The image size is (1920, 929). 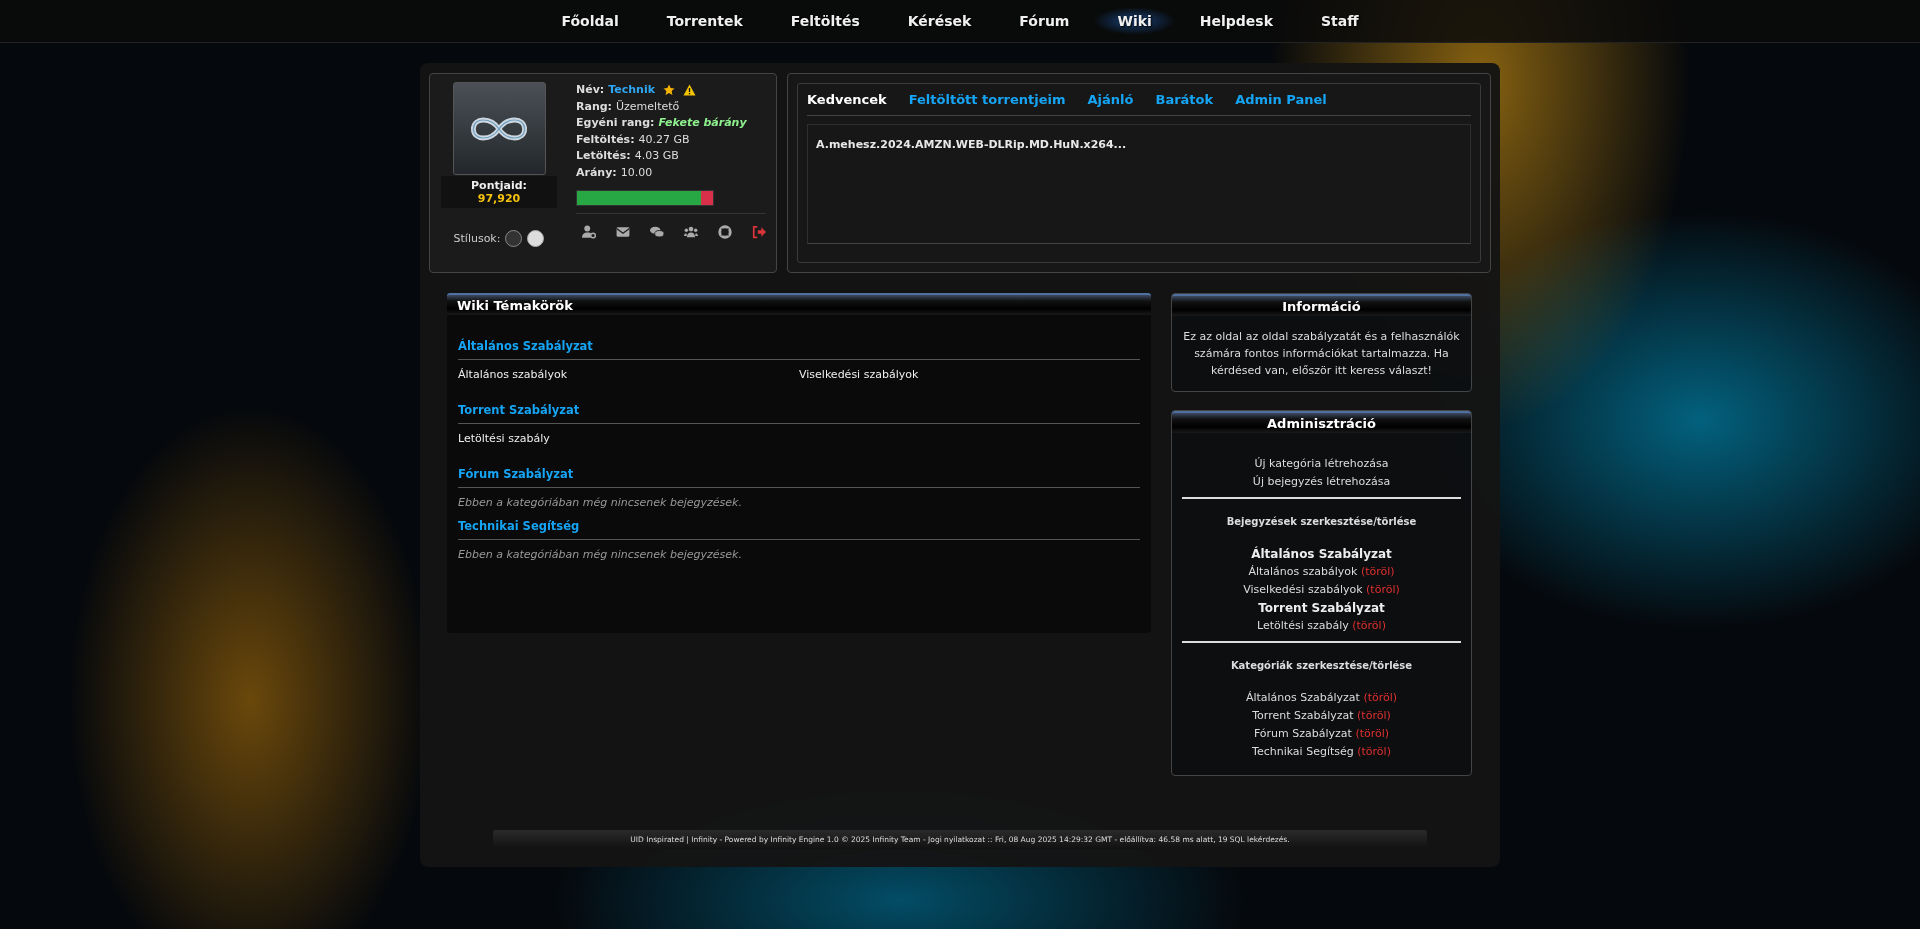 What do you see at coordinates (1321, 666) in the screenshot?
I see `section-heading: Kategóriák szerkesztése/törlése` at bounding box center [1321, 666].